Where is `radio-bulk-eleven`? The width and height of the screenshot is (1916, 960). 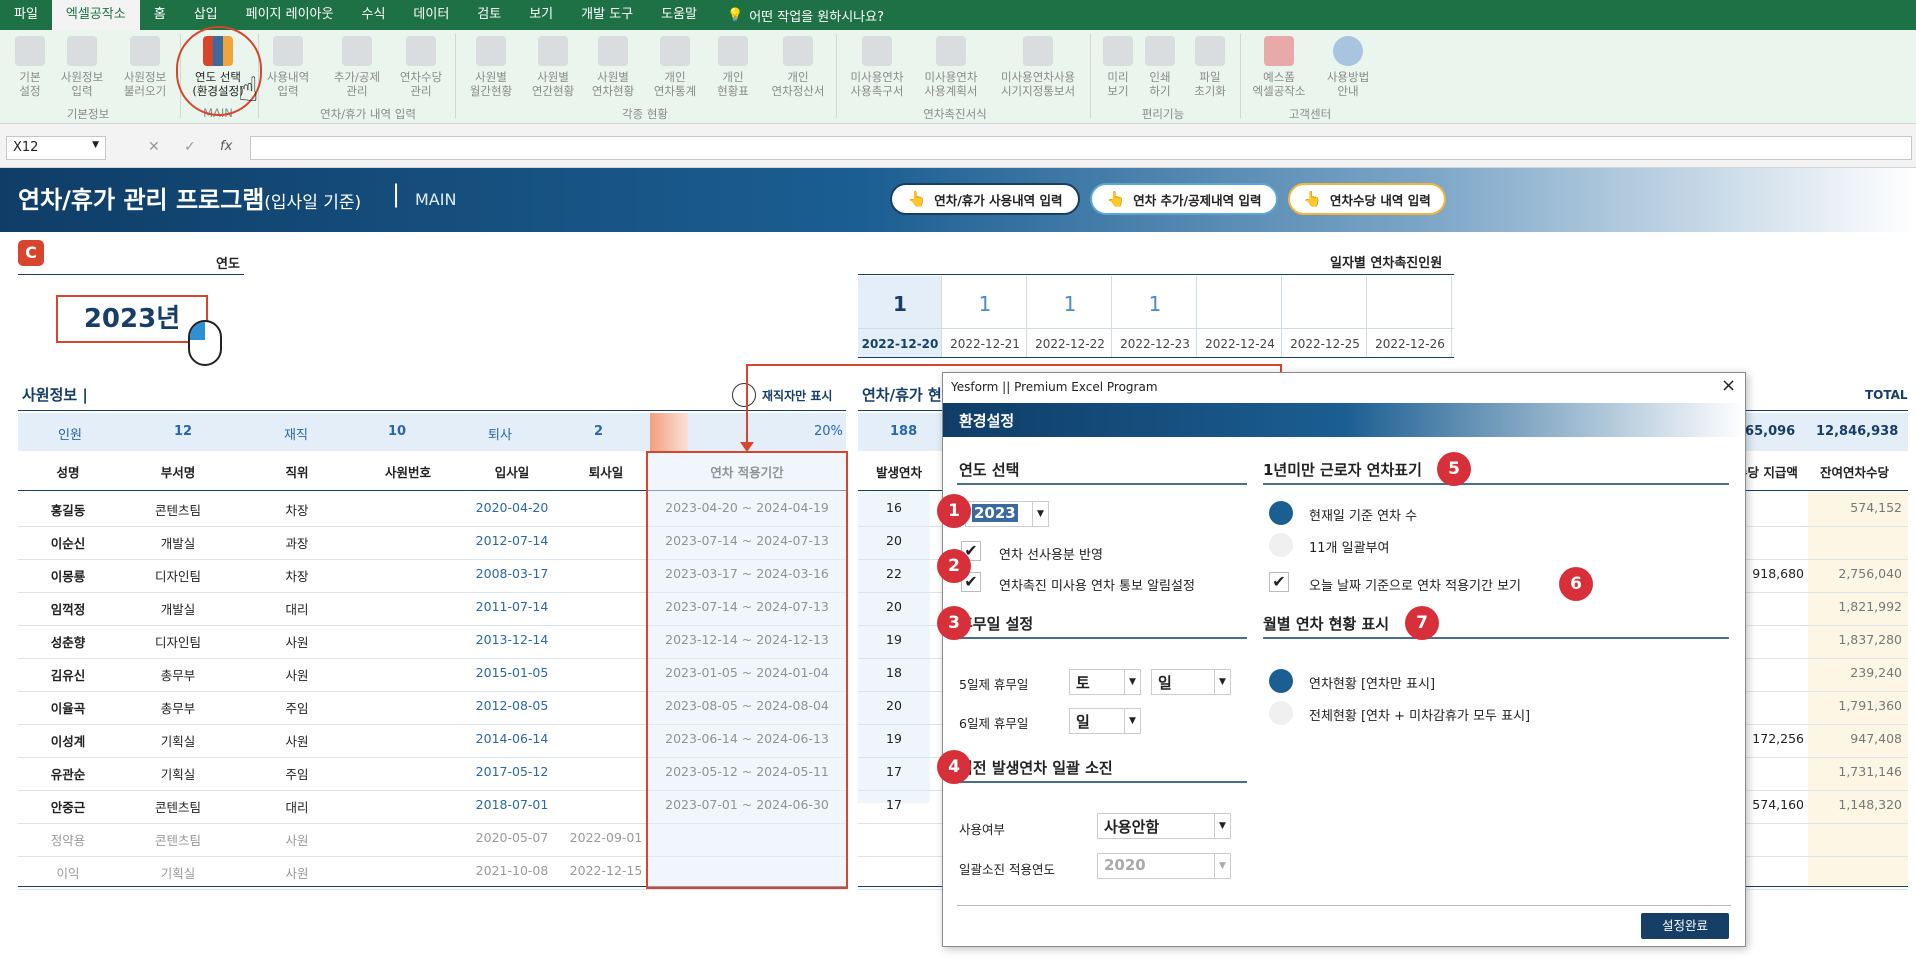 radio-bulk-eleven is located at coordinates (1281, 545).